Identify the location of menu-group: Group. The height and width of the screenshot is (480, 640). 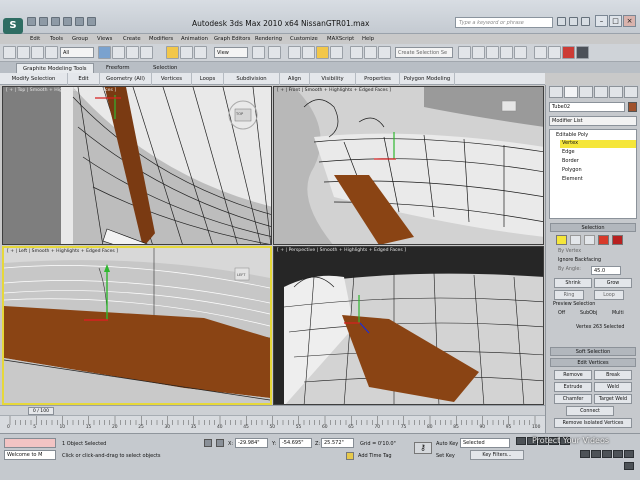
(80, 39).